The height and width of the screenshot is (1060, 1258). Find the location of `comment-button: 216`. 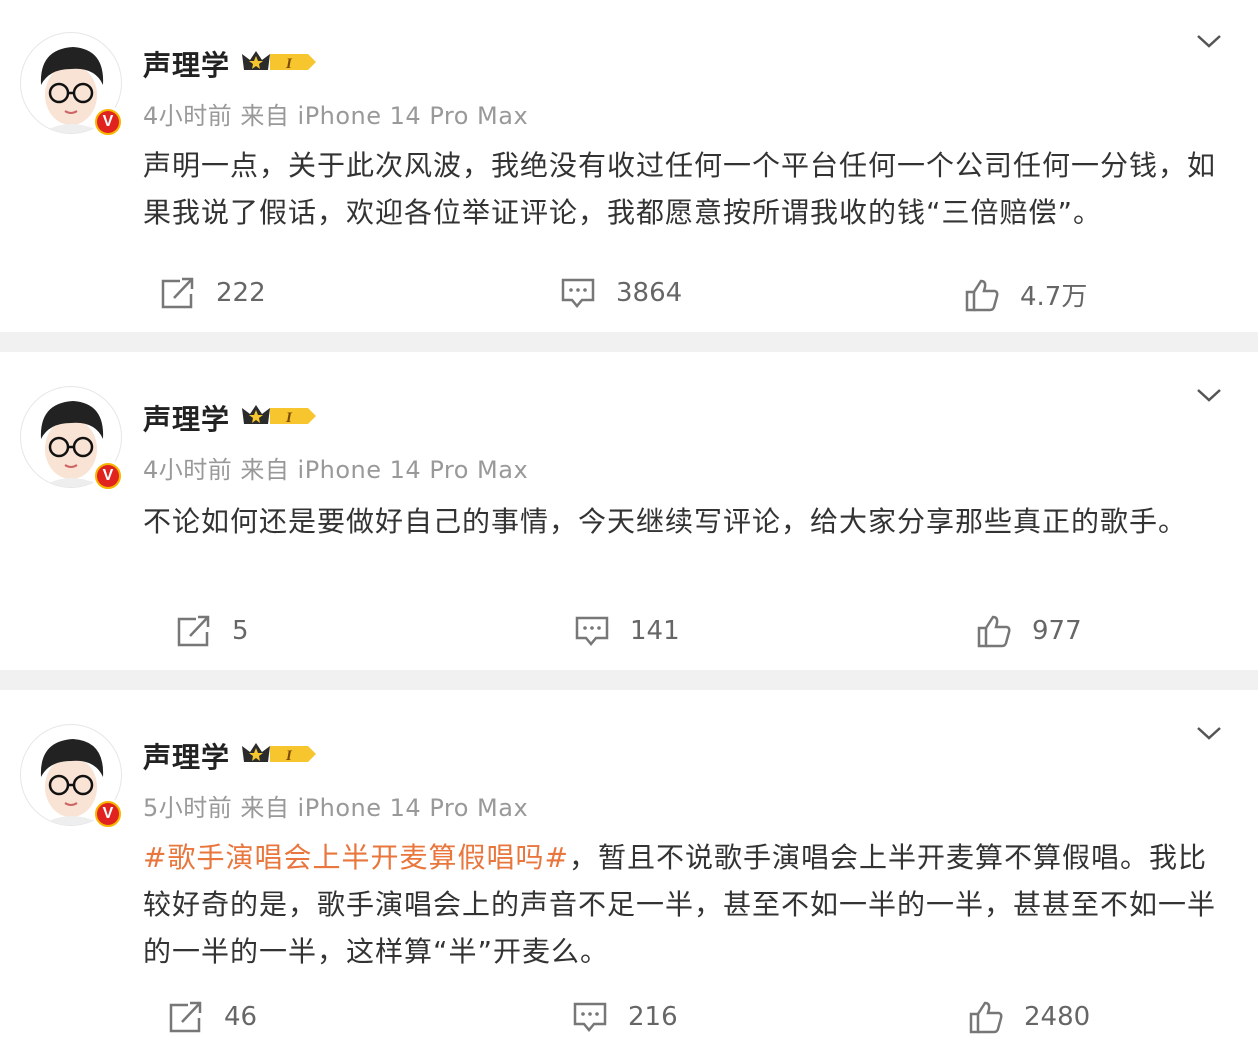

comment-button: 216 is located at coordinates (625, 1017).